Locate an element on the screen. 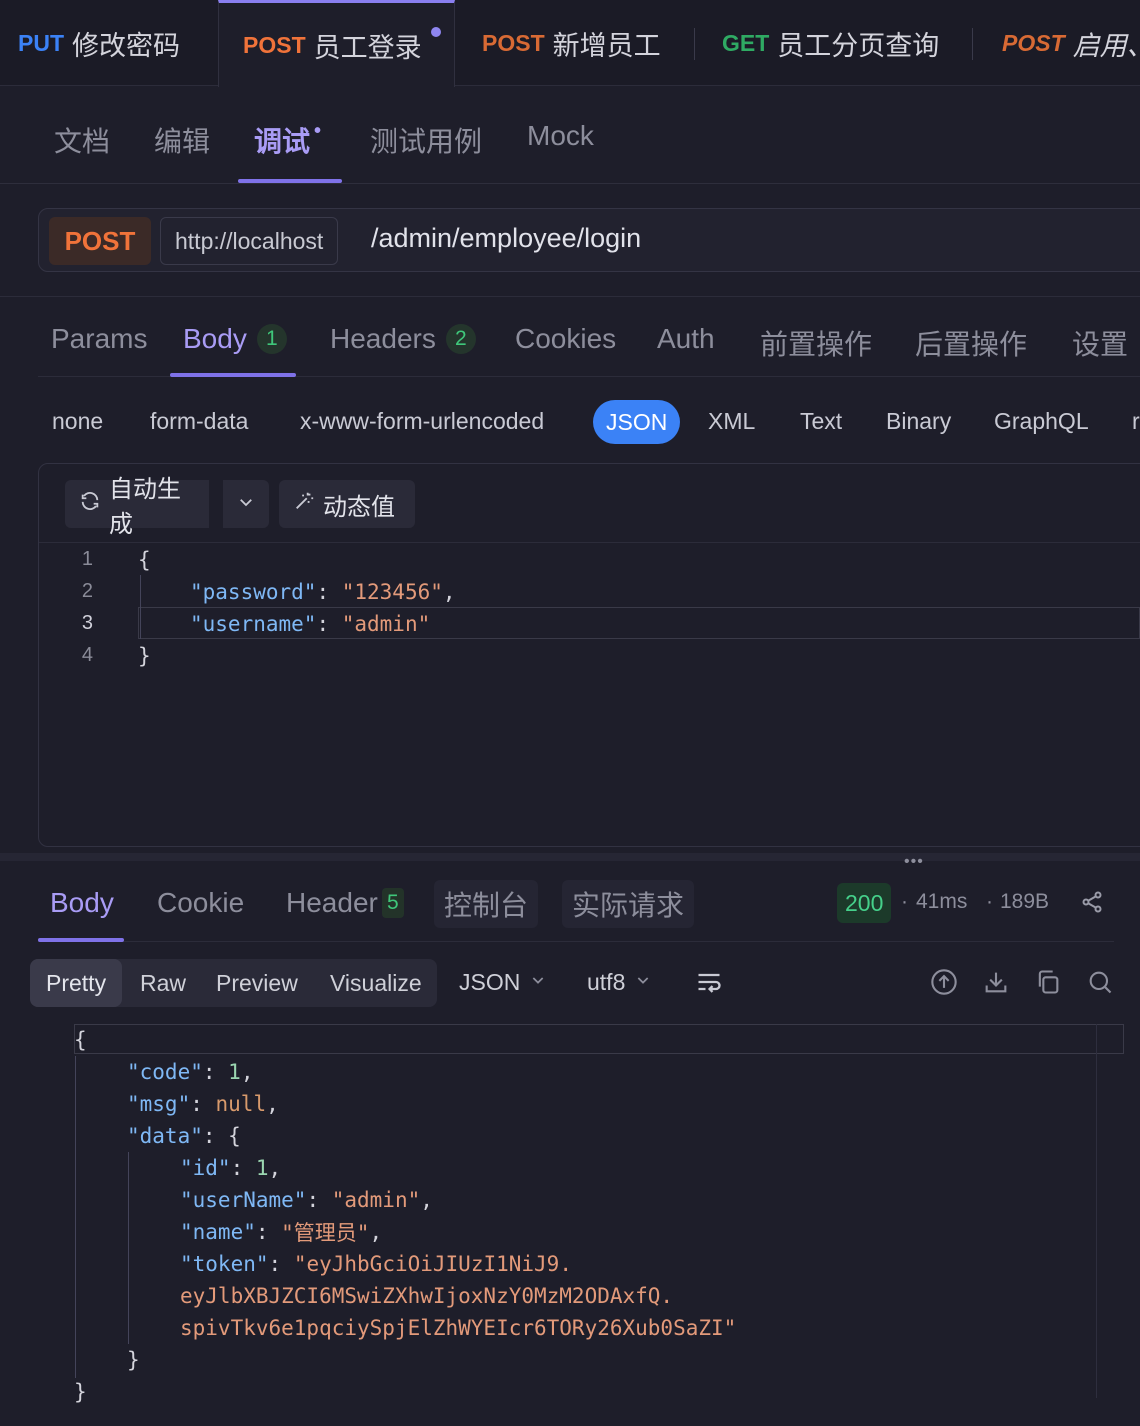 The image size is (1140, 1426). api-view-tabs: 文档 编辑 调试 • 测试用例 Mock is located at coordinates (570, 135).